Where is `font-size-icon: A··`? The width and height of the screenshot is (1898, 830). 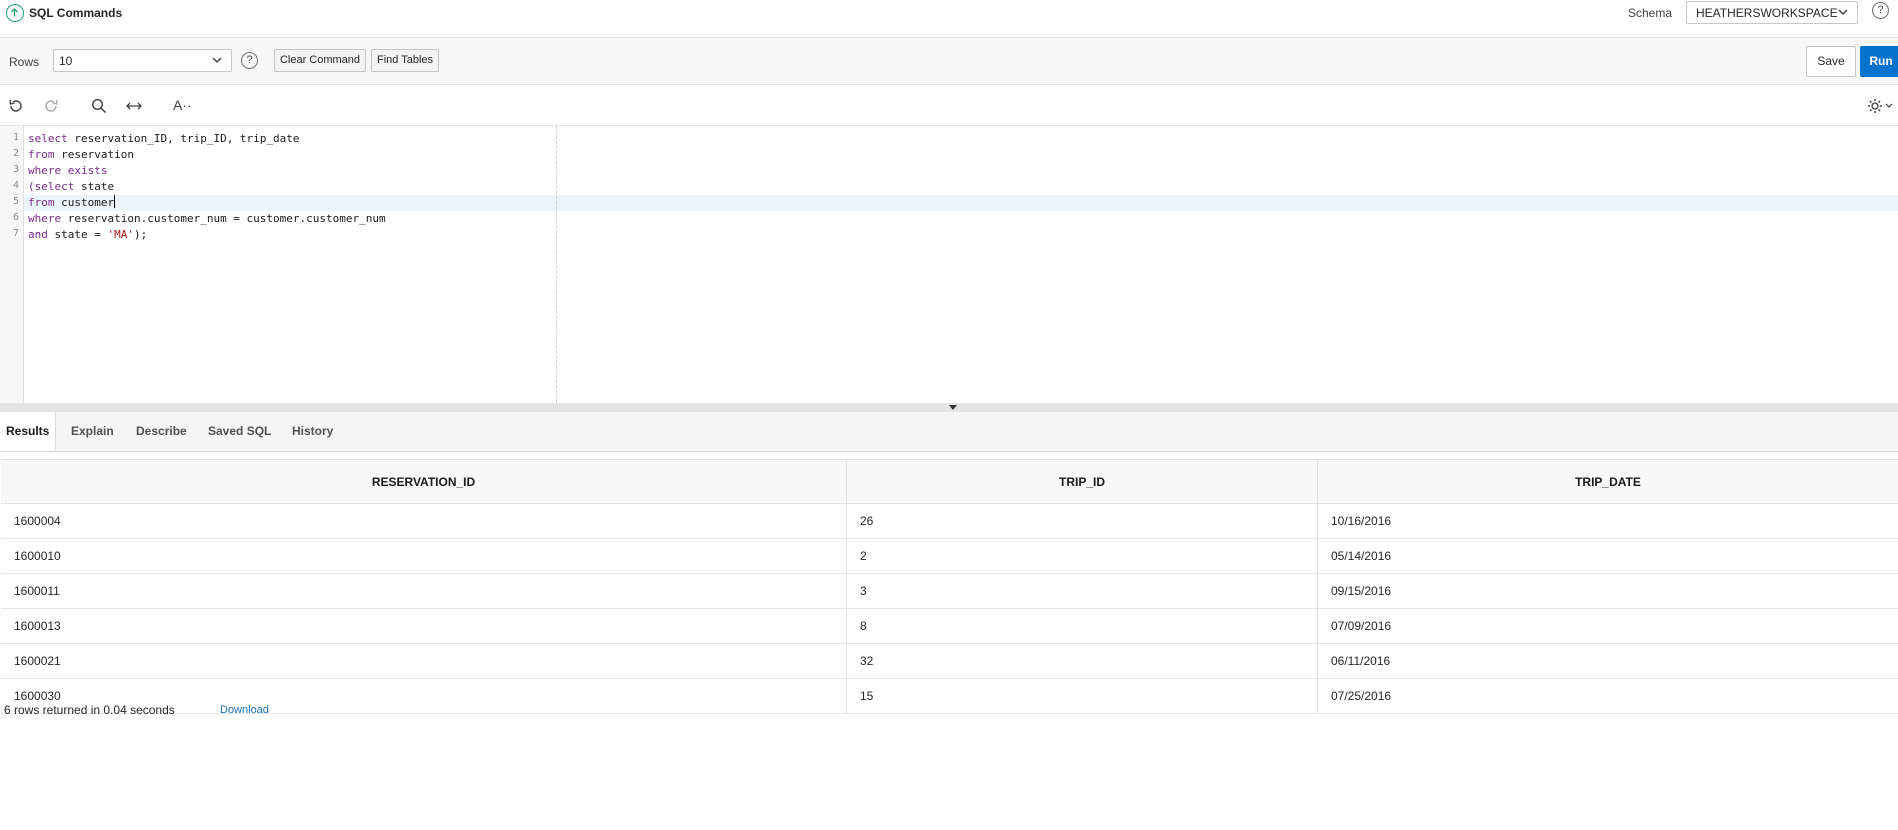
font-size-icon: A·· is located at coordinates (182, 105).